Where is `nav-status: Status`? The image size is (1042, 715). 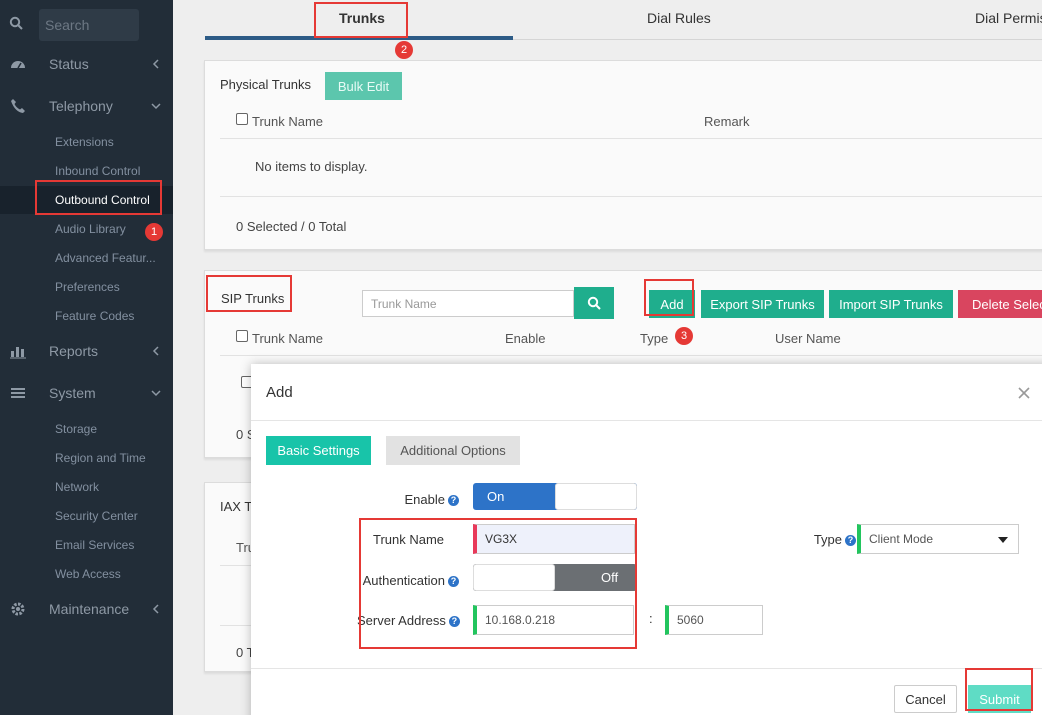 nav-status: Status is located at coordinates (86, 64).